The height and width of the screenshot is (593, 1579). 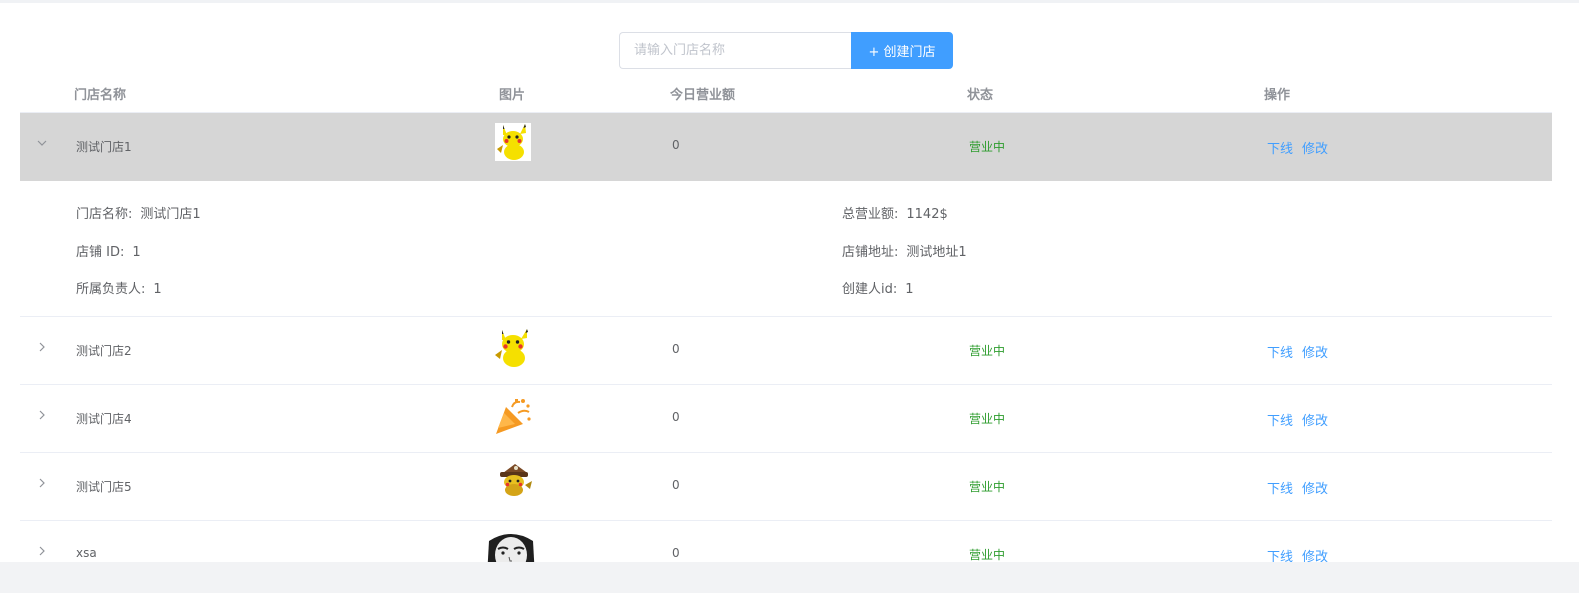 I want to click on table-row: 测试门店2 0 营业中 下线 修改, so click(x=786, y=351).